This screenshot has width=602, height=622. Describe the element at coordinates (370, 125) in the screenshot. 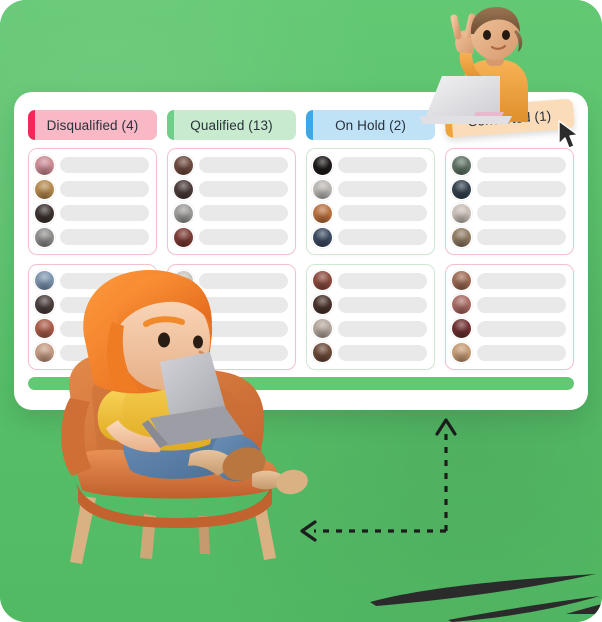

I see `tab-label: On Hold (2)` at that location.